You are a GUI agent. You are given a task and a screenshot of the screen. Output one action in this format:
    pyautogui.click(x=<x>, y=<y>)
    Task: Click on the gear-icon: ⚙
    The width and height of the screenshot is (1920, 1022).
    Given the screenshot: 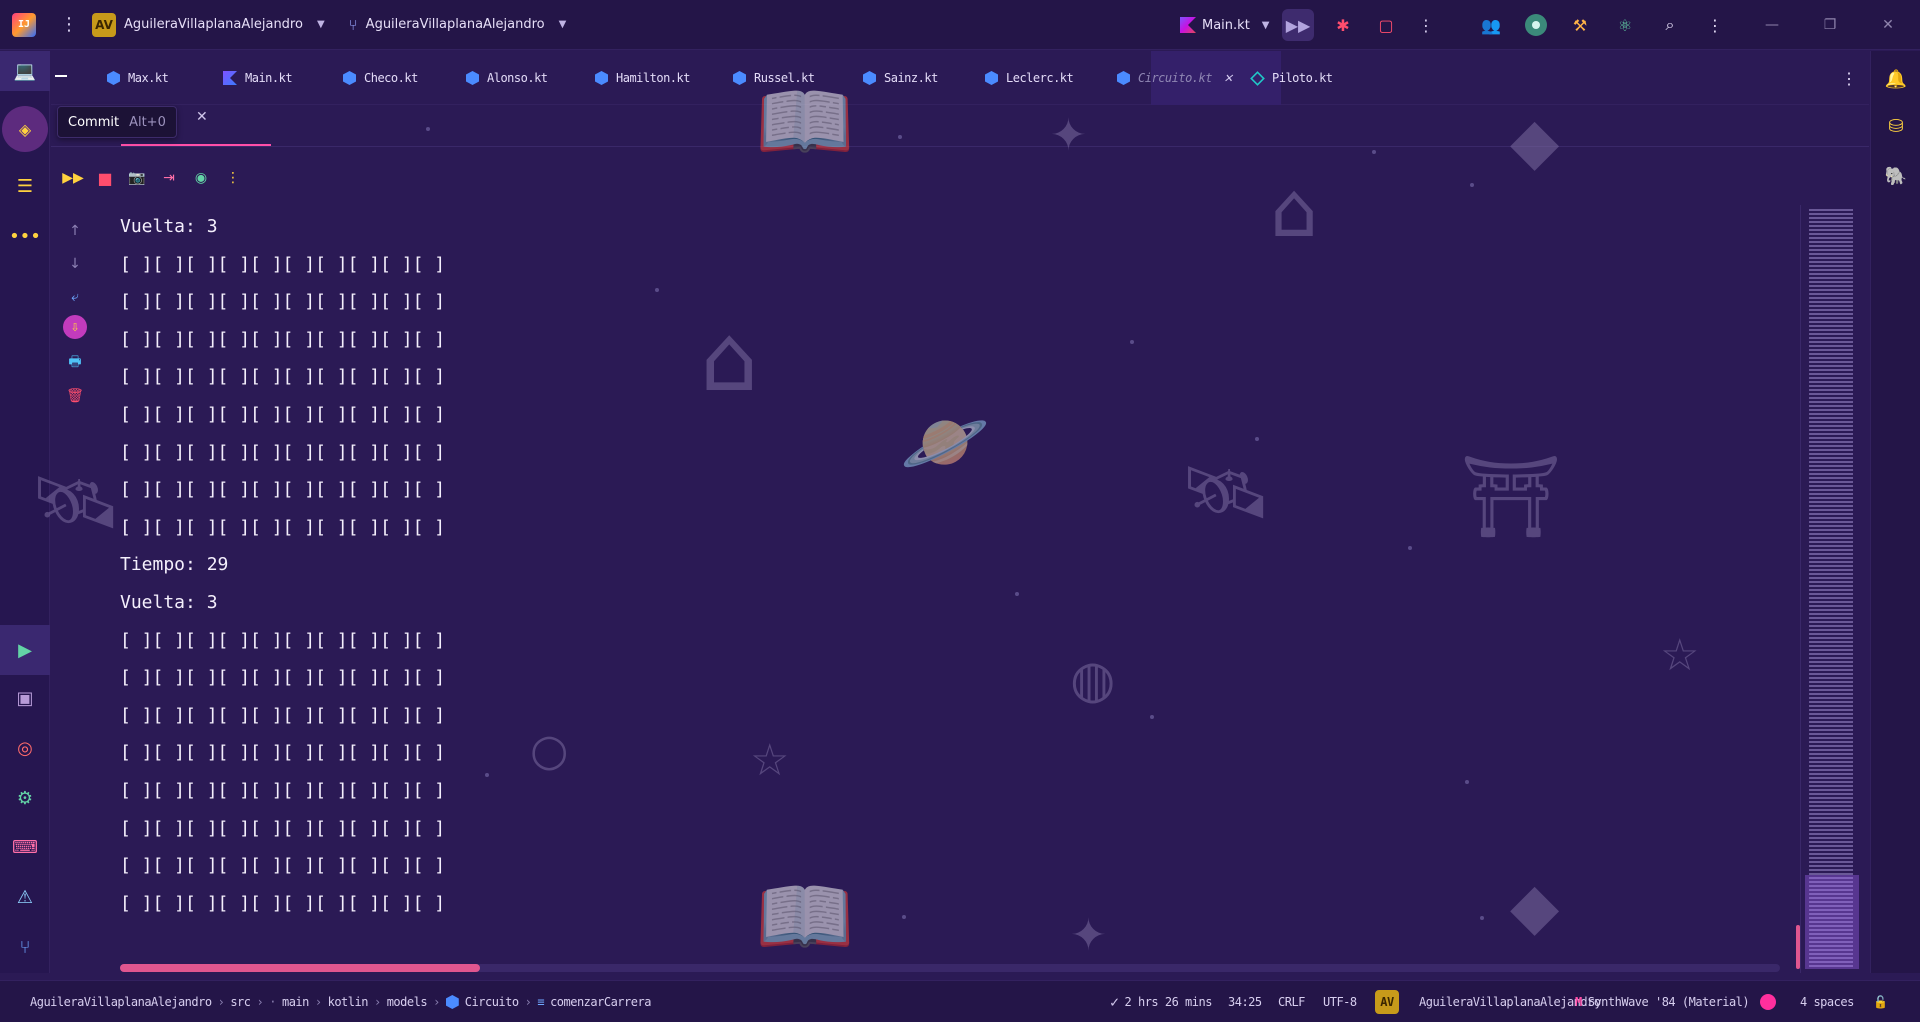 What is the action you would take?
    pyautogui.click(x=25, y=798)
    